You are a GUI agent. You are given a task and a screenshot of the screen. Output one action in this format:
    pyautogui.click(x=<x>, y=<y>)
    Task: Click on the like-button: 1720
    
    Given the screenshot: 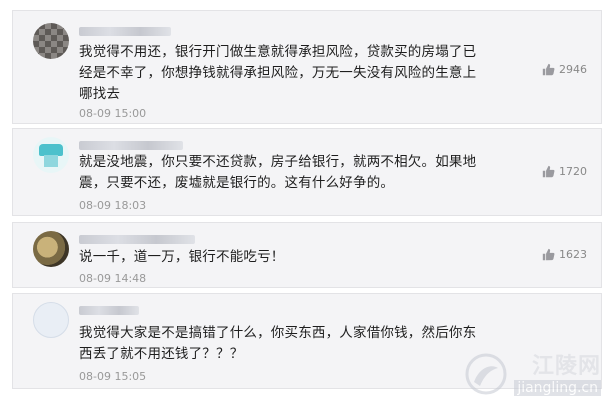 What is the action you would take?
    pyautogui.click(x=564, y=171)
    